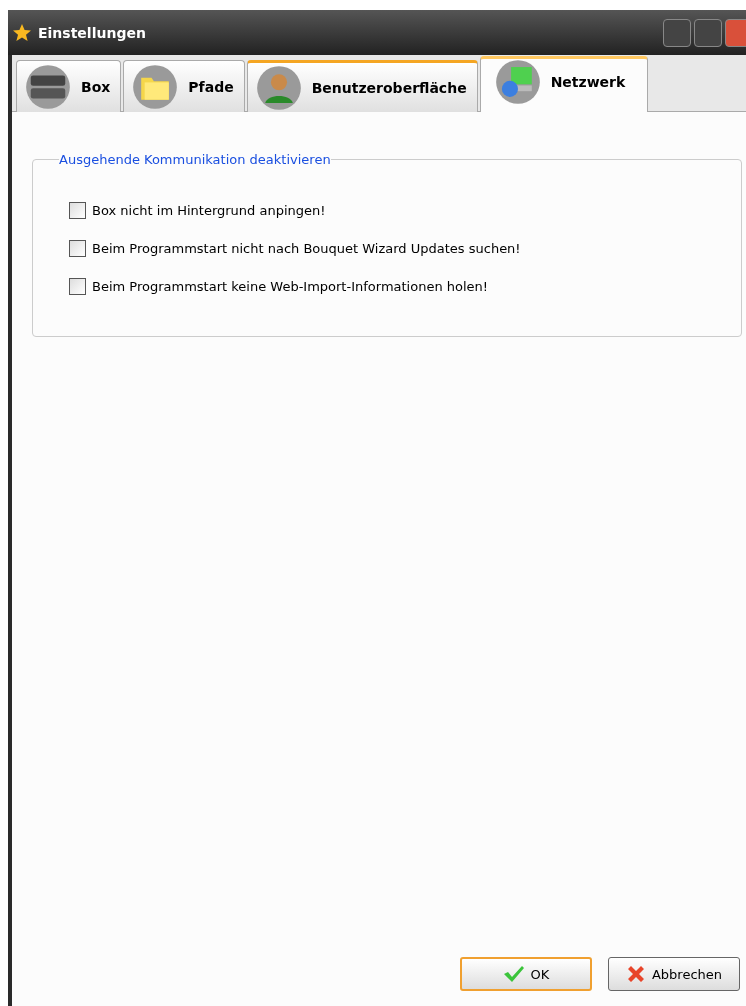  What do you see at coordinates (708, 32) in the screenshot?
I see `maximize-button` at bounding box center [708, 32].